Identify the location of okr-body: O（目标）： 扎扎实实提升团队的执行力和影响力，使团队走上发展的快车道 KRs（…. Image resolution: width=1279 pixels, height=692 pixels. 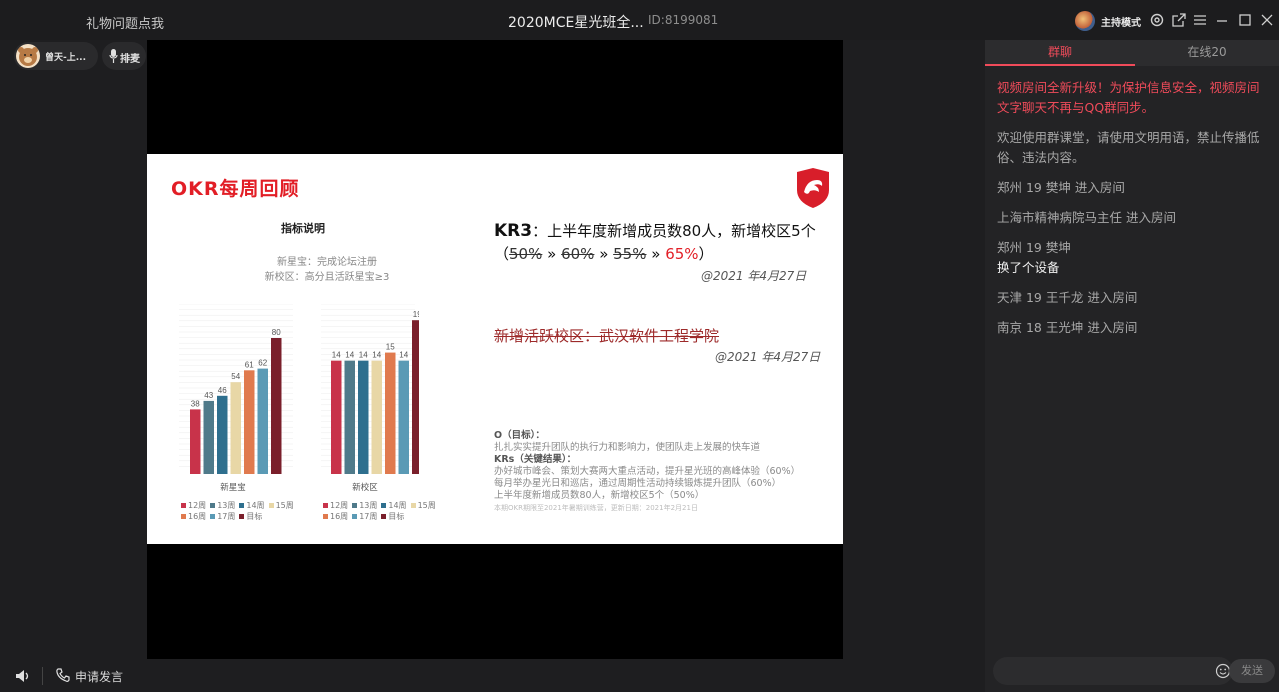
(664, 472).